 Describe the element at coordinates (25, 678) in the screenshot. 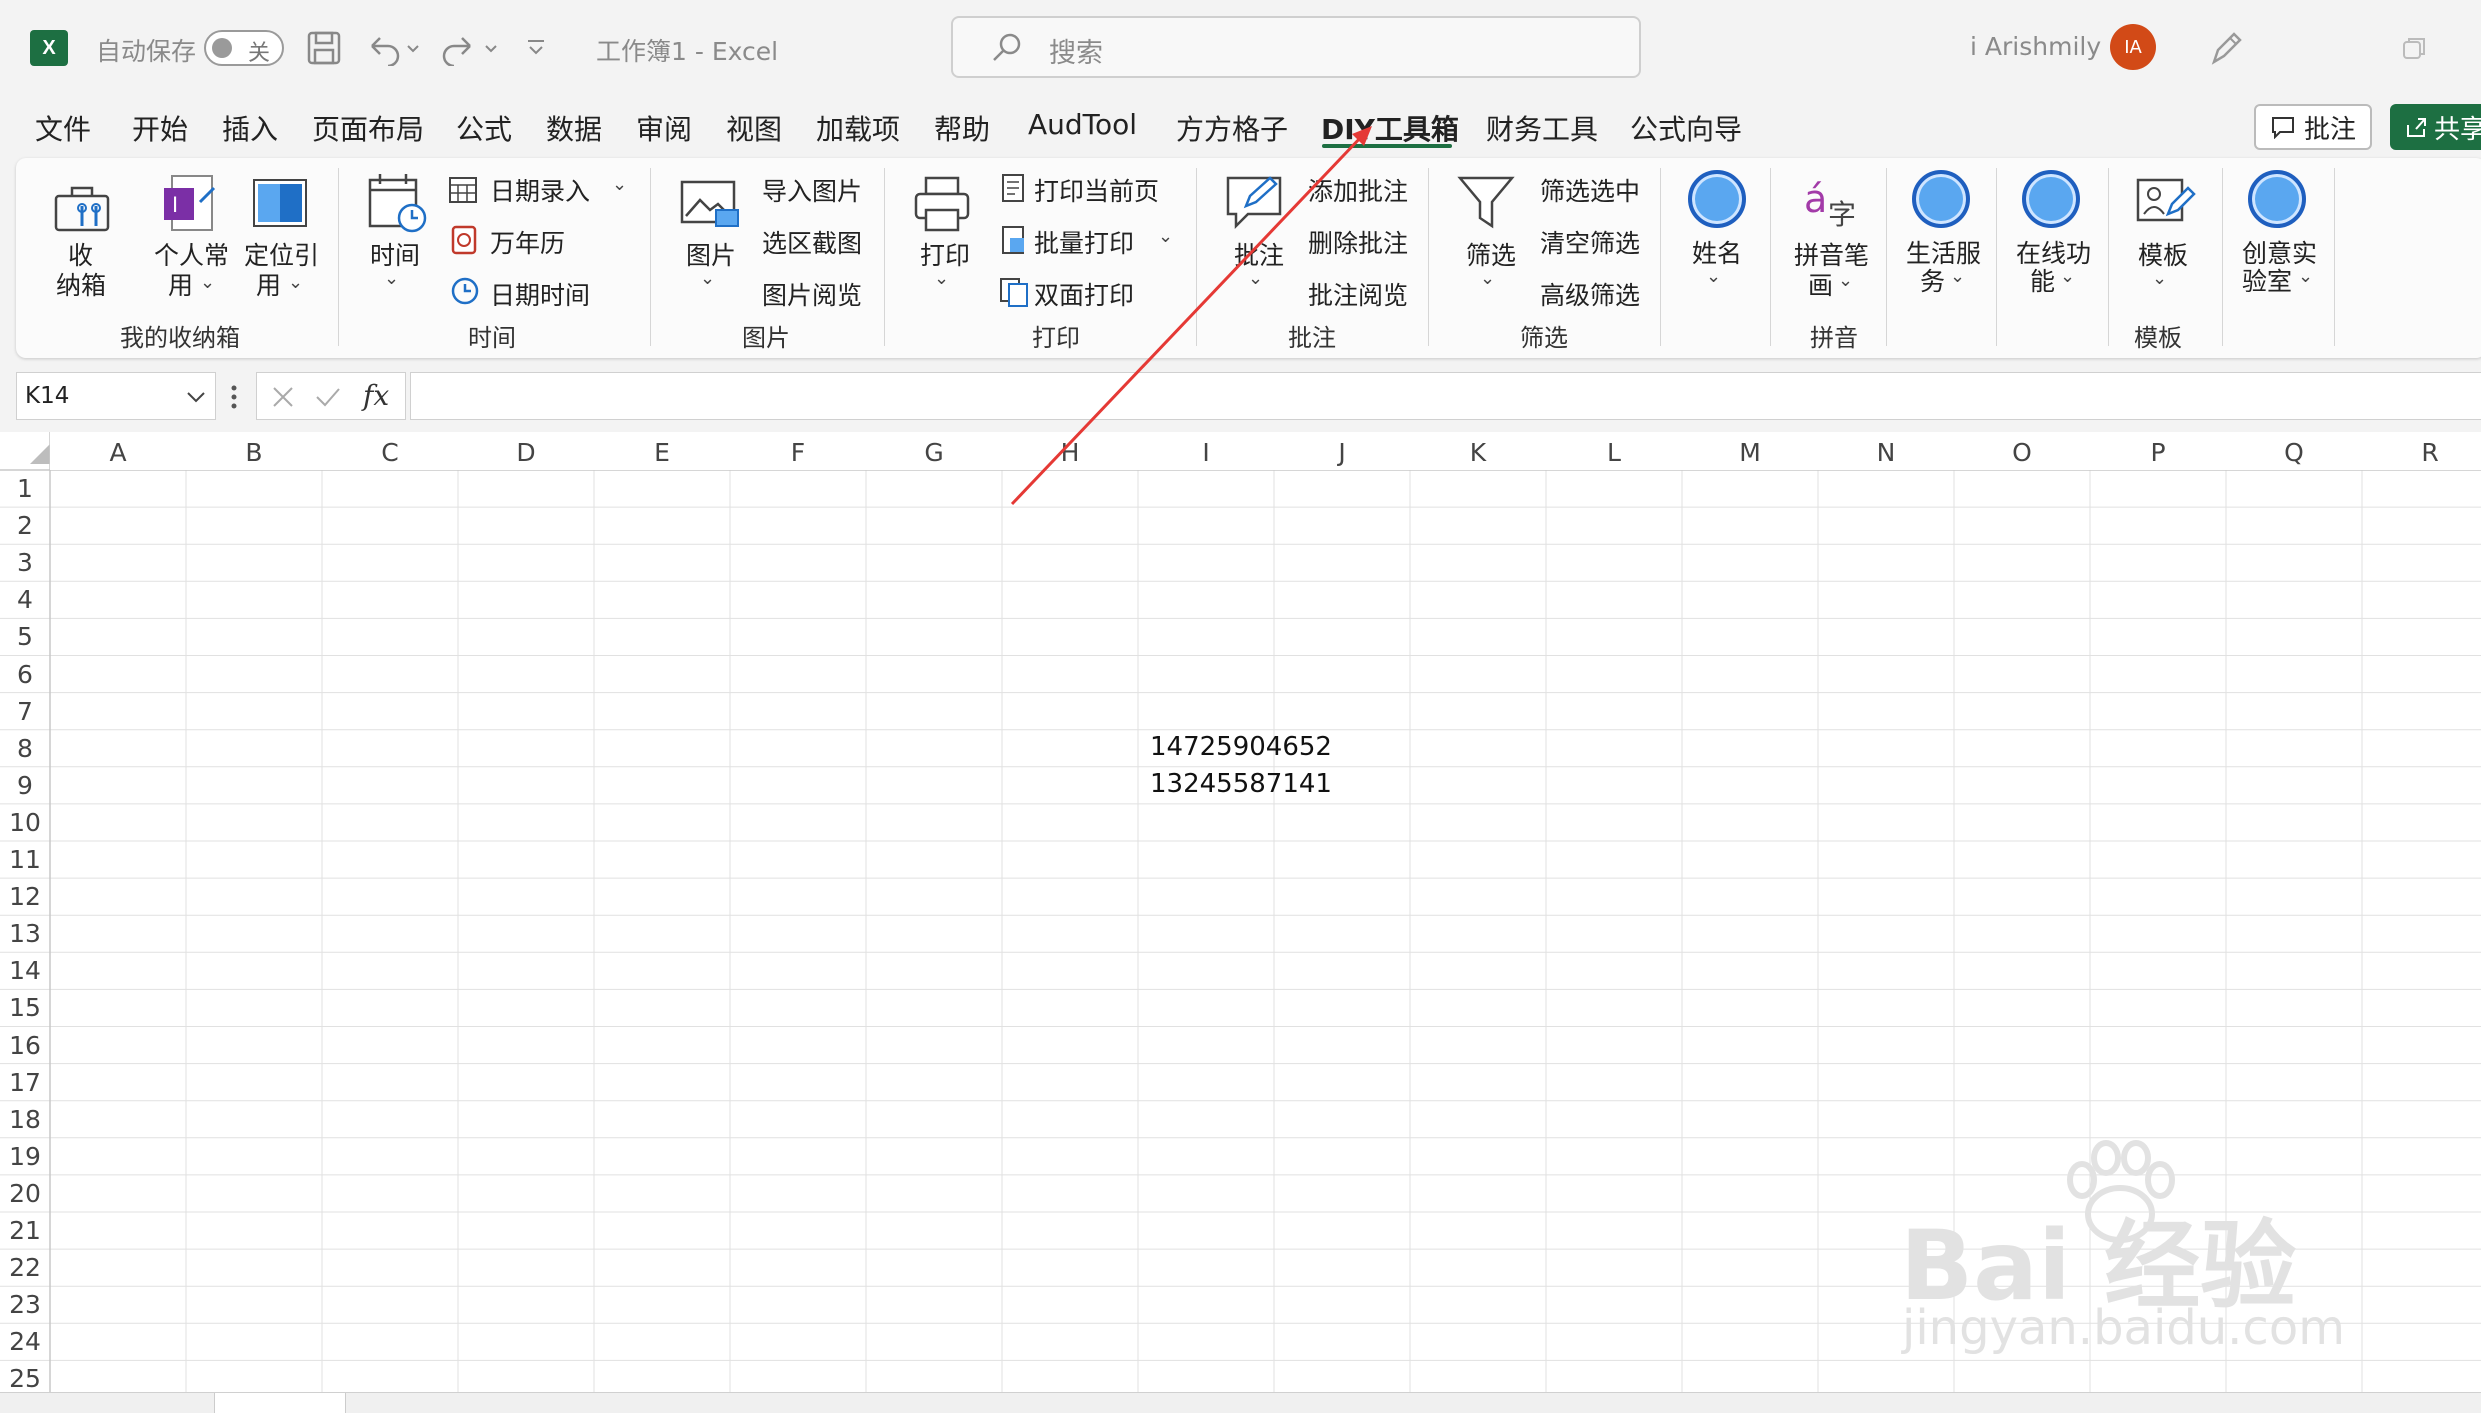

I see `row-header: 6` at that location.